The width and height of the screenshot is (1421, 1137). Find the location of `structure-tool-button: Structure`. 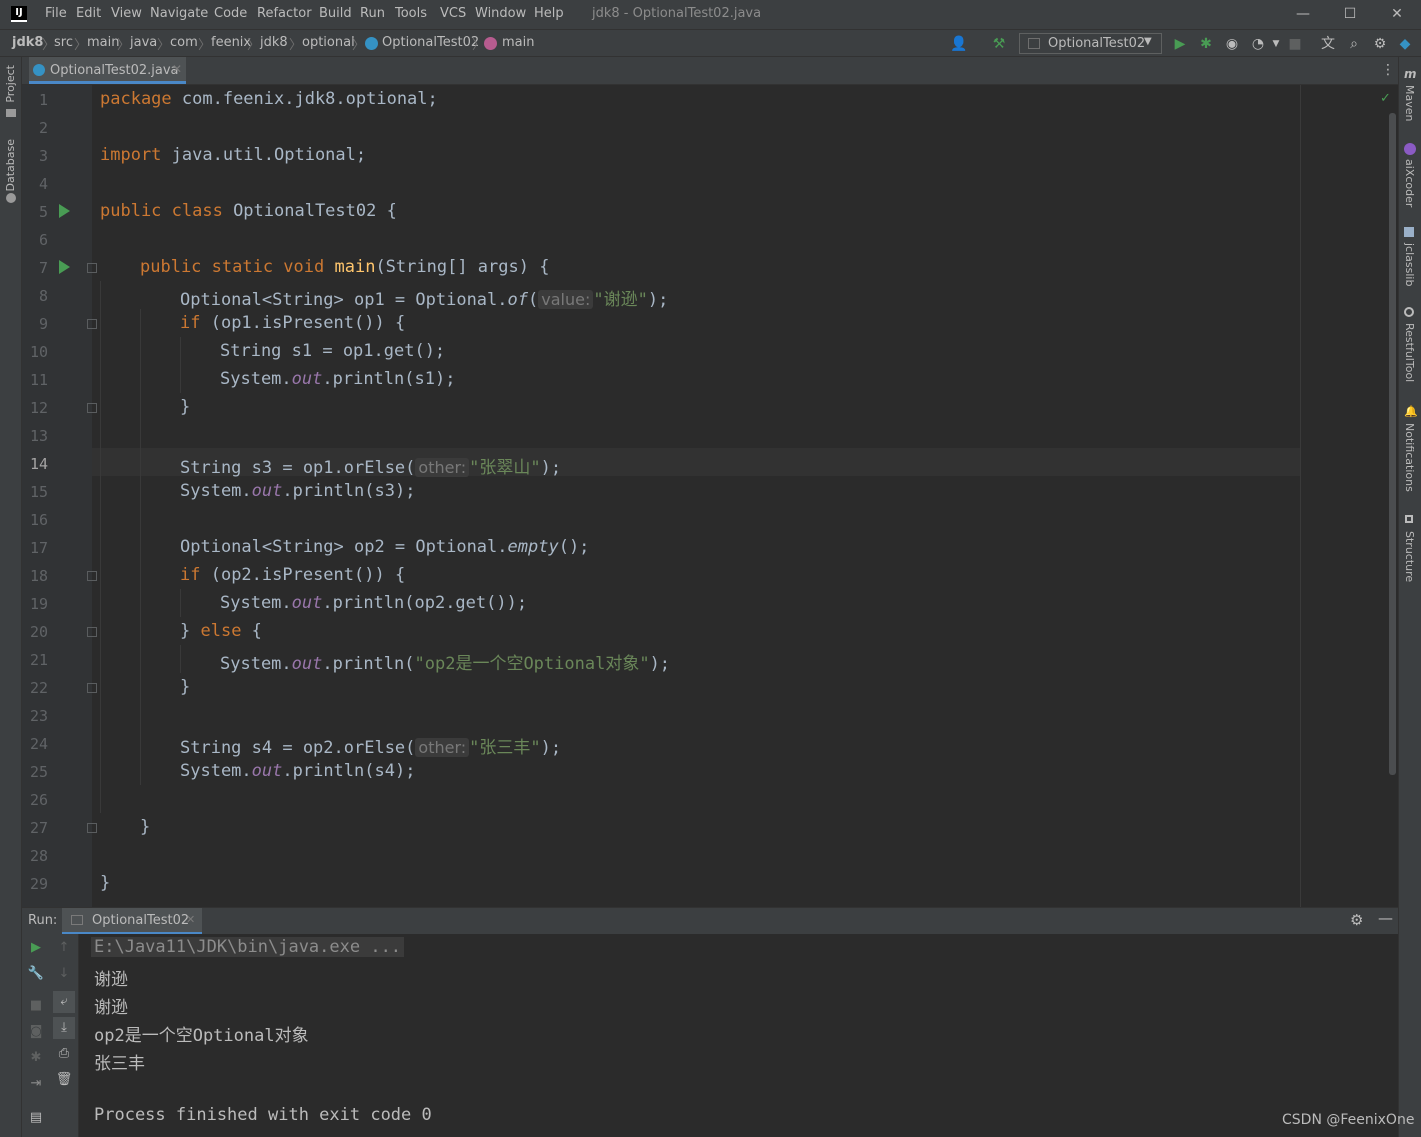

structure-tool-button: Structure is located at coordinates (1409, 556).